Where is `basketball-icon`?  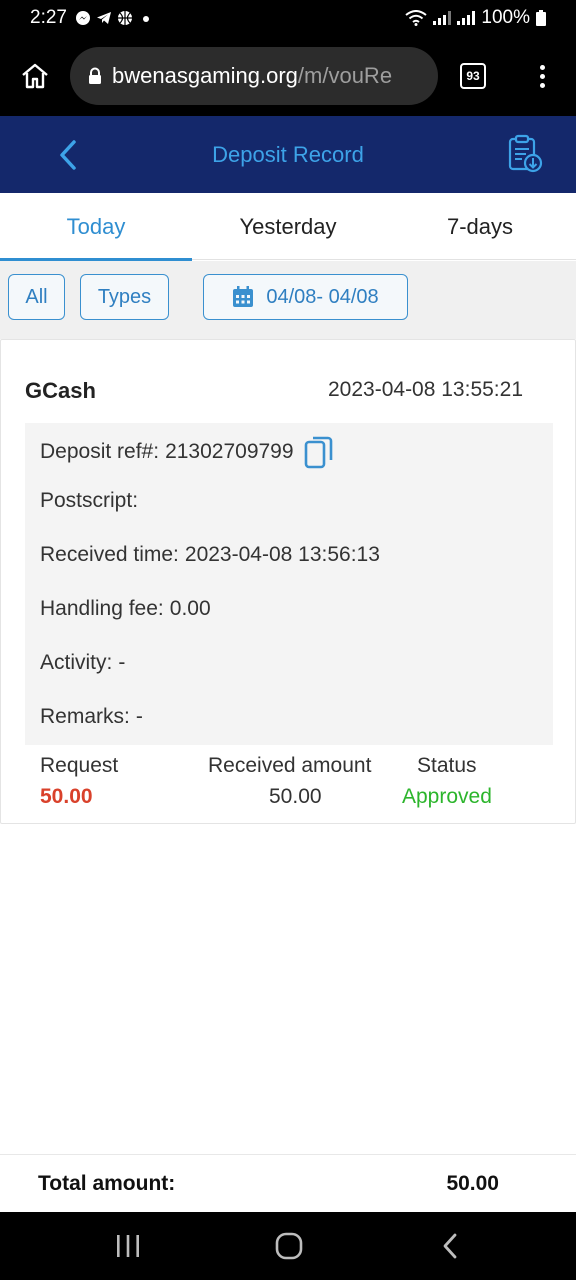
basketball-icon is located at coordinates (124, 18).